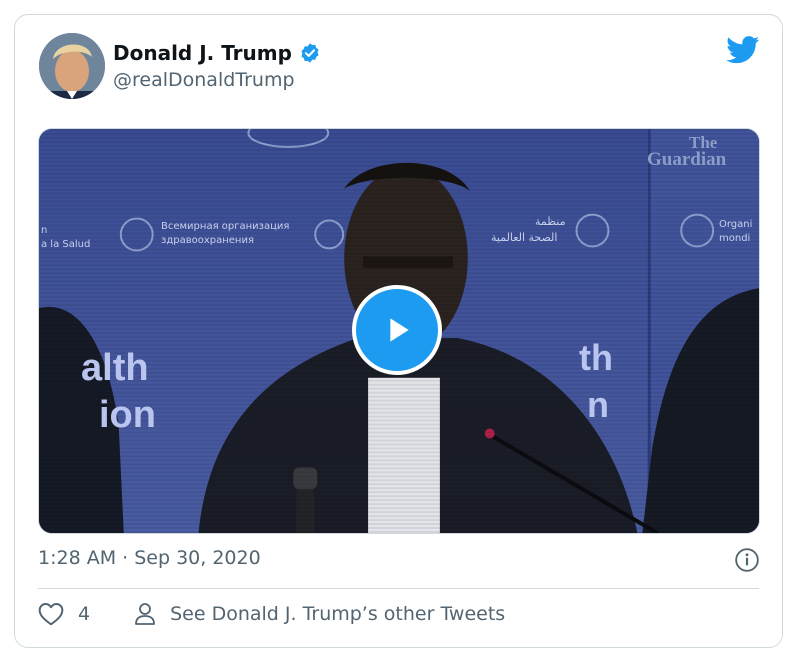 This screenshot has width=799, height=665. I want to click on backdrop-text-small-right-1: Organi, so click(736, 224).